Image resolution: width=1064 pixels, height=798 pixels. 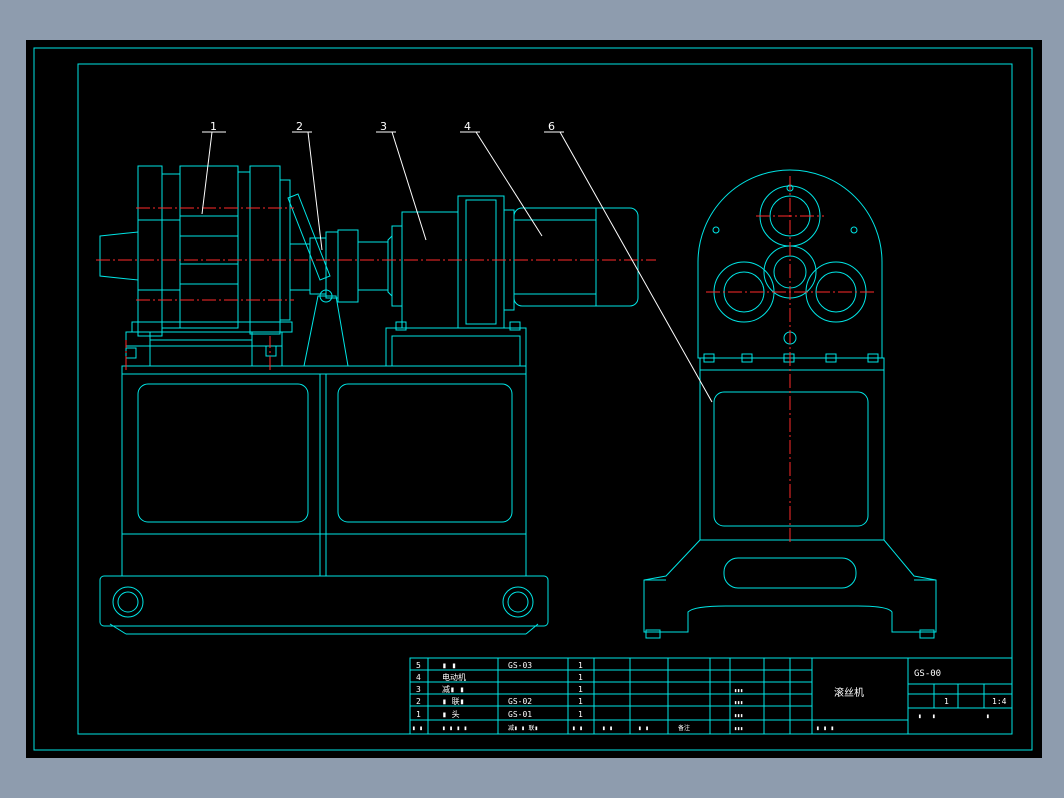 What do you see at coordinates (577, 728) in the screenshot?
I see `header-qty: ▮ ▮` at bounding box center [577, 728].